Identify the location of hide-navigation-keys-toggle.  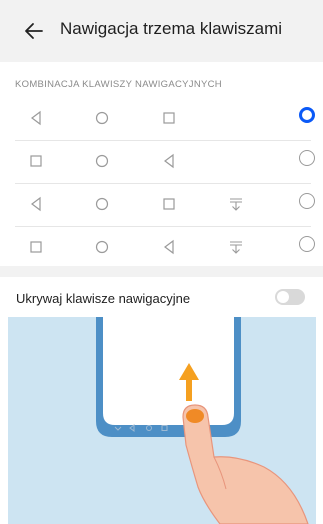
(290, 297).